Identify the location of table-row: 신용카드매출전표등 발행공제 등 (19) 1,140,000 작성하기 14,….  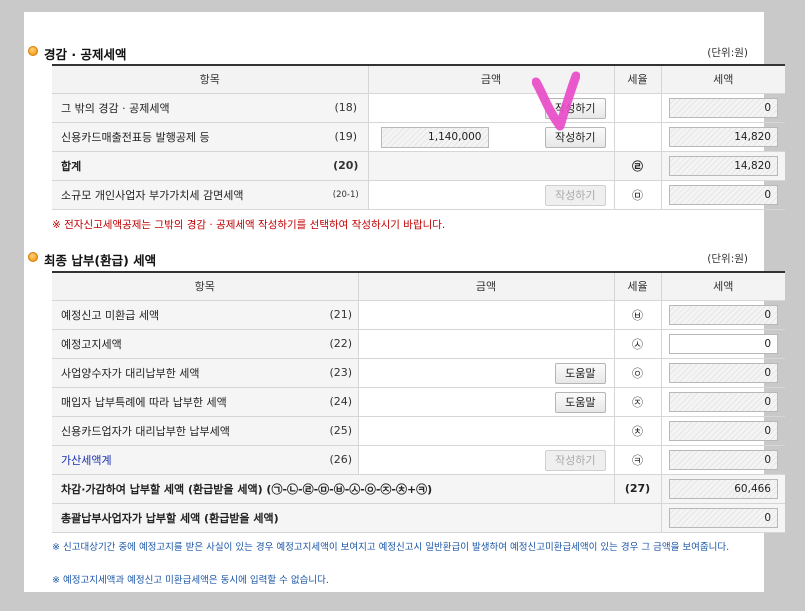
(418, 137).